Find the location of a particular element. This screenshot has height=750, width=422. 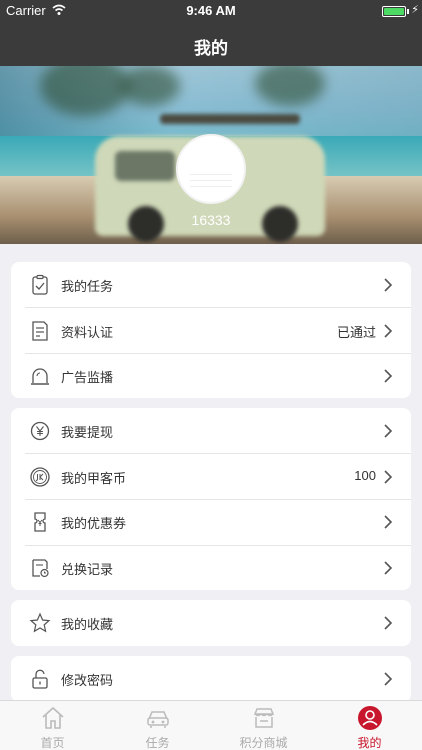

menu-item-label: 修改密码 is located at coordinates (87, 680).